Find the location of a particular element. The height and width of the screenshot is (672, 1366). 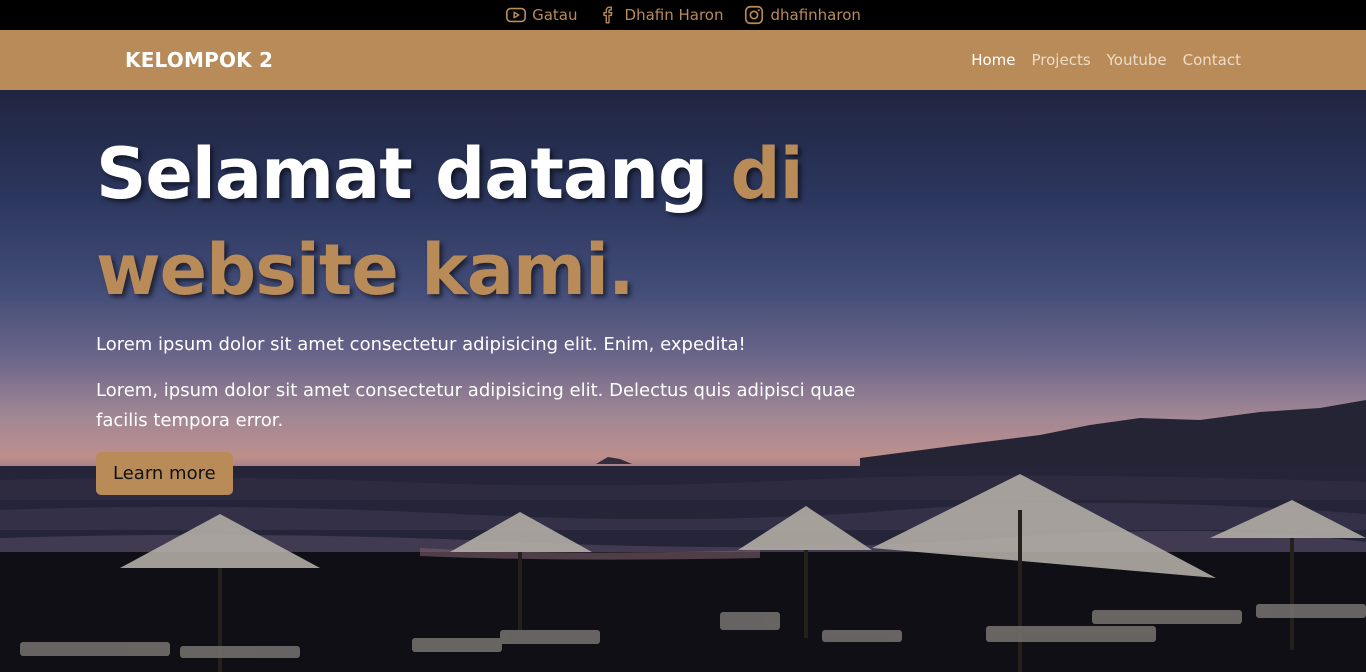

social-link-youtube: Gatau is located at coordinates (541, 15).